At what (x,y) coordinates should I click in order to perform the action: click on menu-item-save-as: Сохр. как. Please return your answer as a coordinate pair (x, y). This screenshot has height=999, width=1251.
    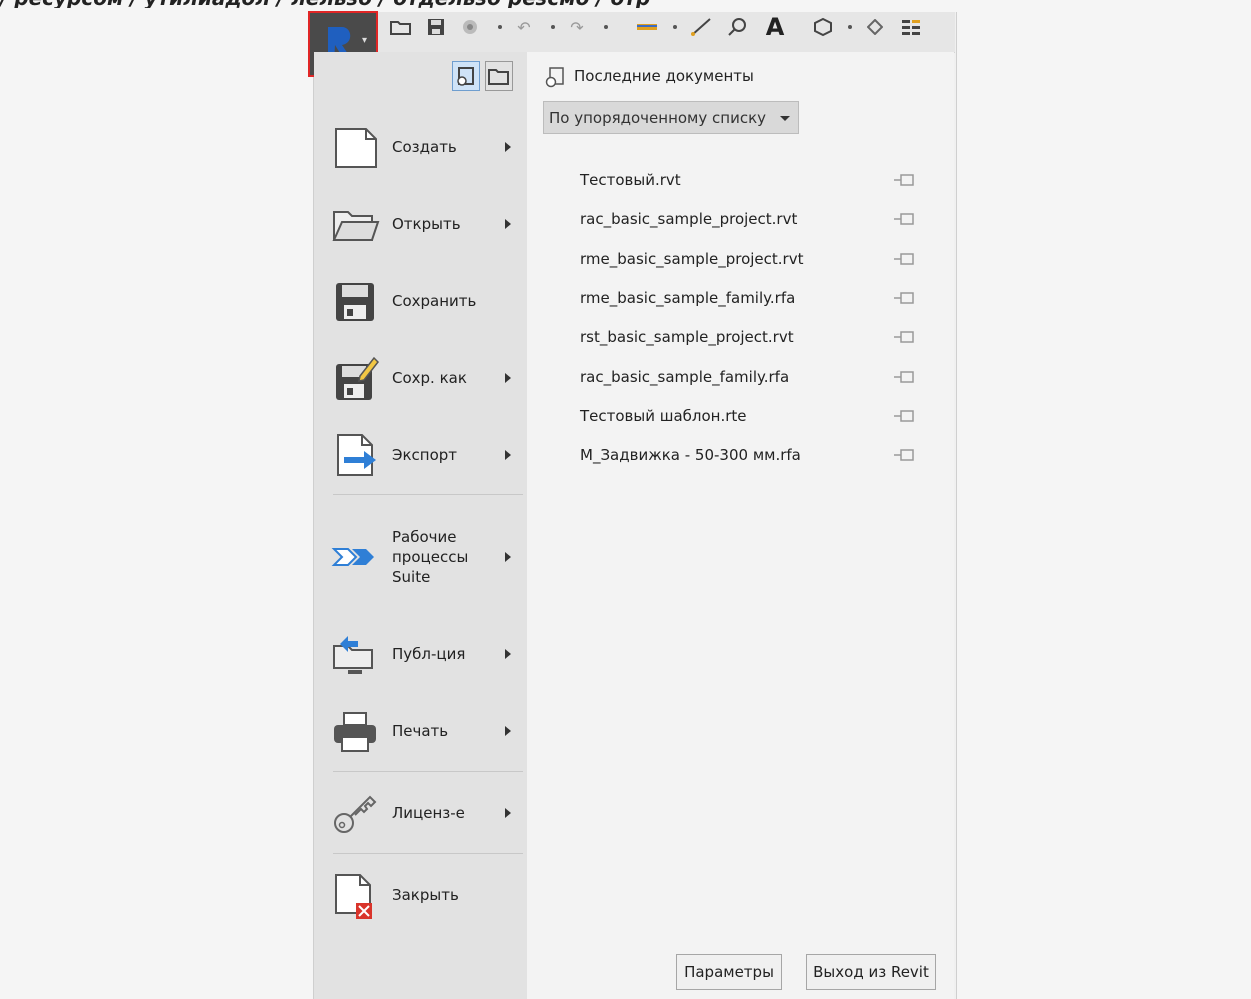
    Looking at the image, I should click on (427, 378).